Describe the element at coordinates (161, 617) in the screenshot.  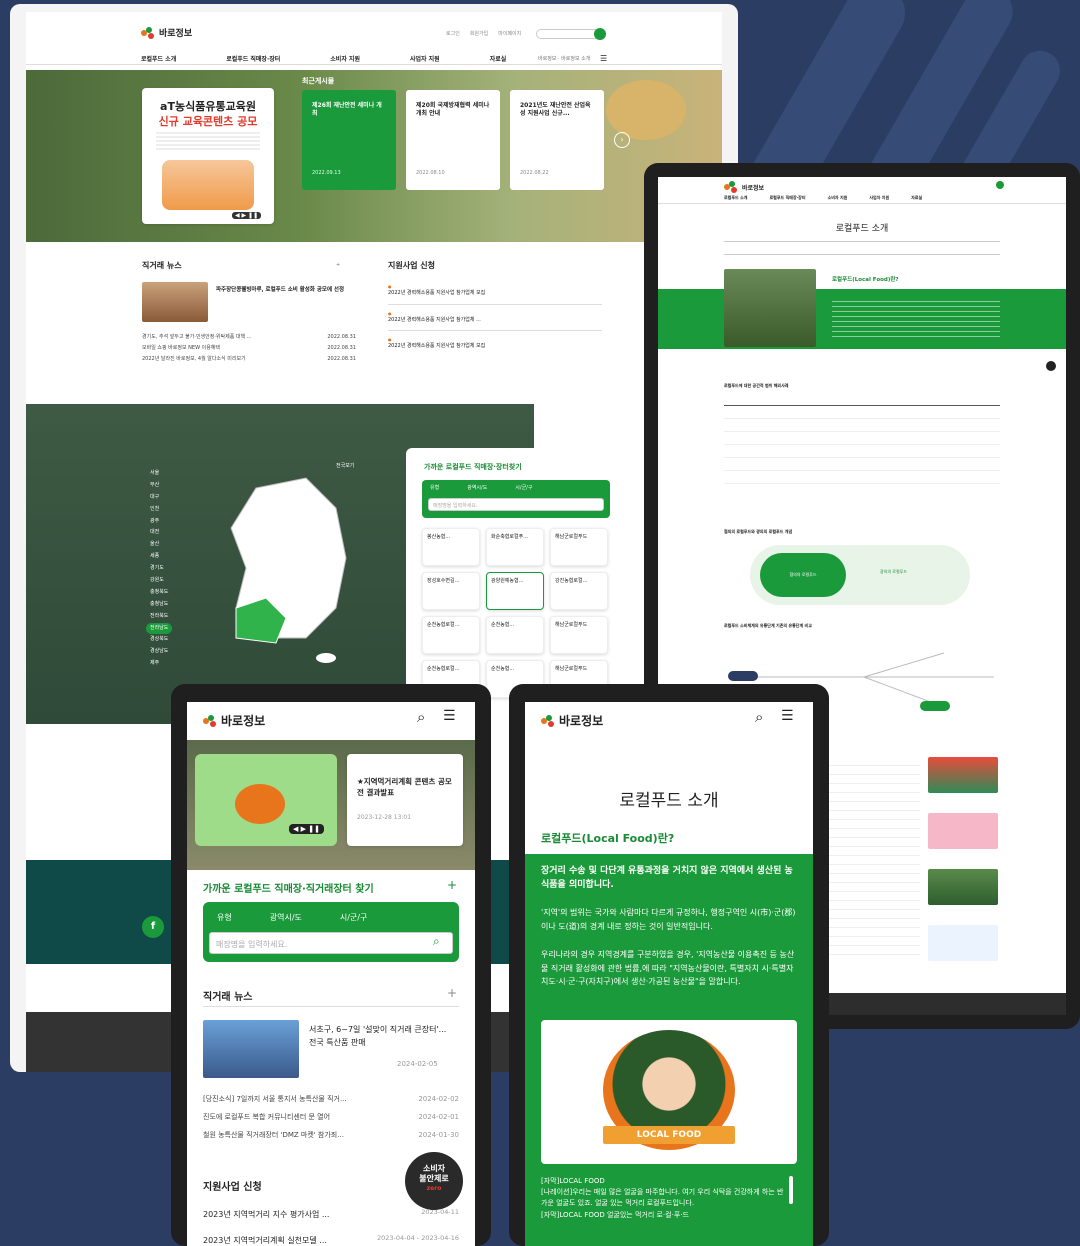
I see `region-item: 전라북도` at that location.